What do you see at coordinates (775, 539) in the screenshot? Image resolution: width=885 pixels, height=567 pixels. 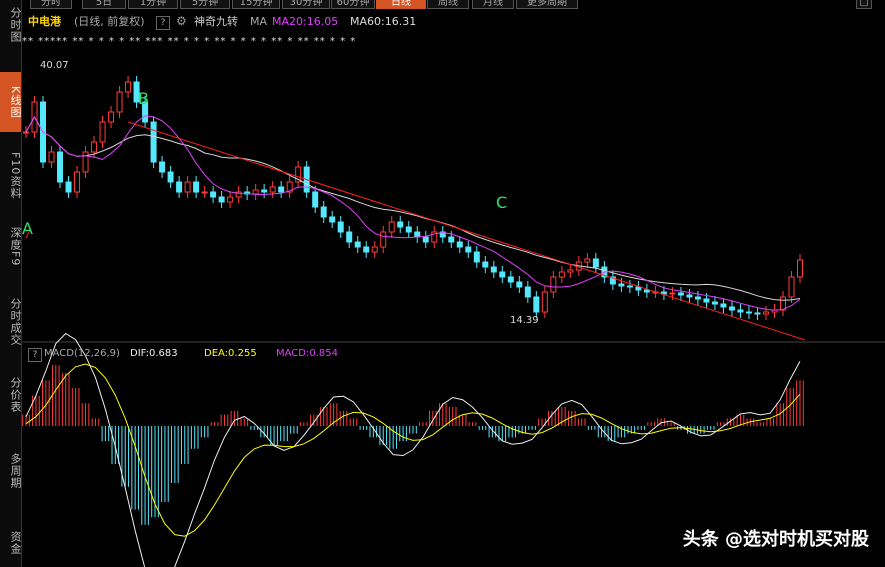 I see `watermark: 头条 @选对时机买对股` at bounding box center [775, 539].